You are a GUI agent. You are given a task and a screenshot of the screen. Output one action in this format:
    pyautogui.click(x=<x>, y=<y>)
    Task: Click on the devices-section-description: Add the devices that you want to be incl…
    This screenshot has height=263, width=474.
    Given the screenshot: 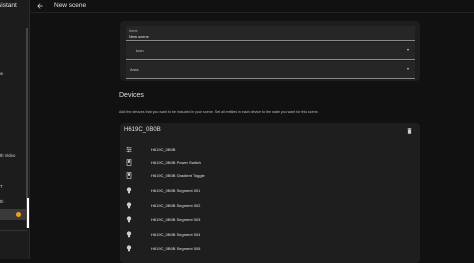 What is the action you would take?
    pyautogui.click(x=219, y=112)
    